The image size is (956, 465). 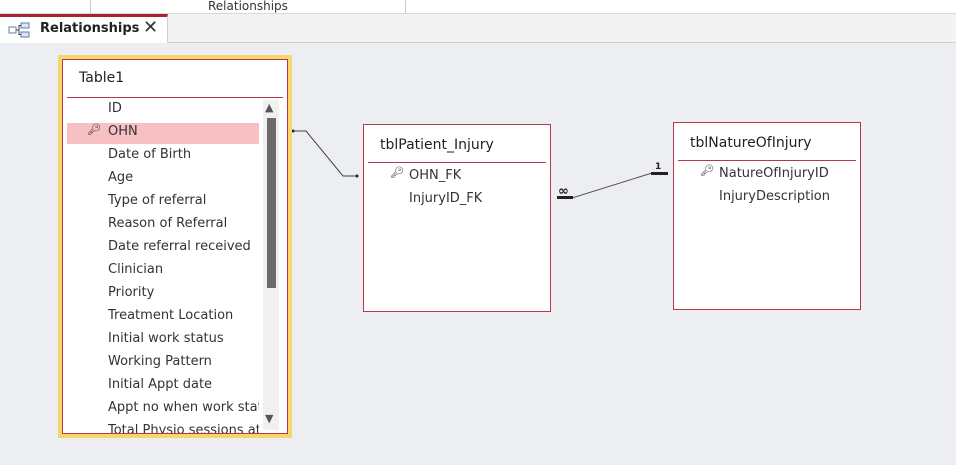 What do you see at coordinates (163, 179) in the screenshot?
I see `field-row: Age` at bounding box center [163, 179].